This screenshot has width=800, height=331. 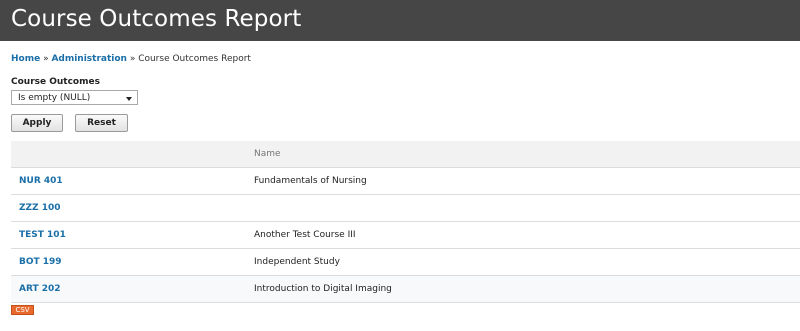 What do you see at coordinates (22, 310) in the screenshot?
I see `csv-export-button: CSV` at bounding box center [22, 310].